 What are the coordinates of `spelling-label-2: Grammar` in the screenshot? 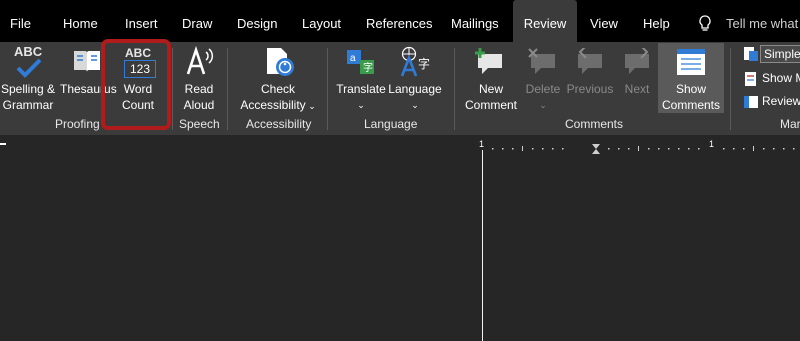 It's located at (28, 105).